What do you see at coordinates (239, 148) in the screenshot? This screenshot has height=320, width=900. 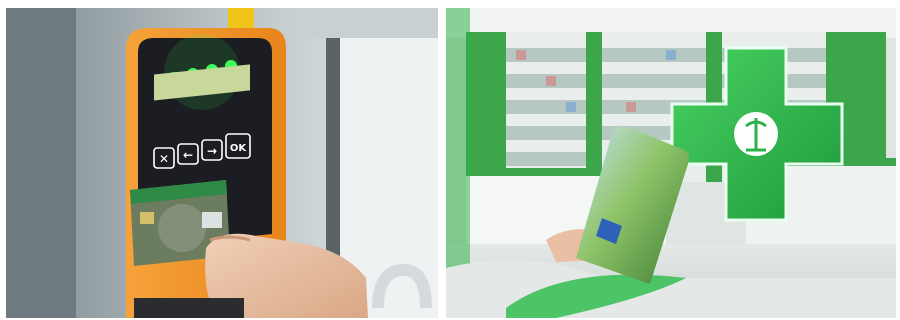 I see `ok-button-glyph: OK` at bounding box center [239, 148].